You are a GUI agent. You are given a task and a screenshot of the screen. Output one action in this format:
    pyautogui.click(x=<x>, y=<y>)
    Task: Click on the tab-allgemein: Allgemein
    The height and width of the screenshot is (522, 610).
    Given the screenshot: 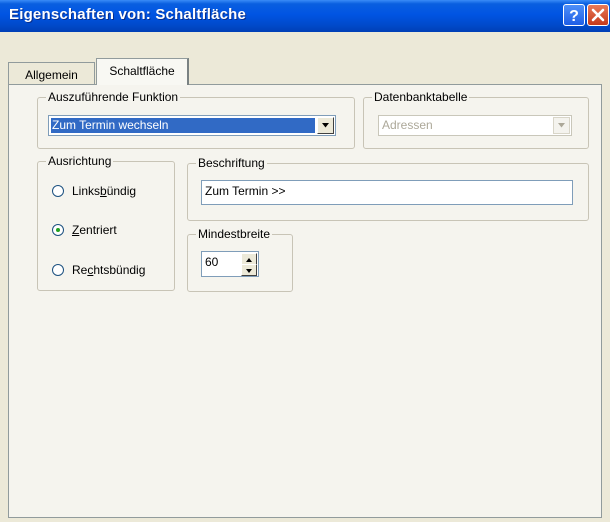 What is the action you would take?
    pyautogui.click(x=51, y=73)
    